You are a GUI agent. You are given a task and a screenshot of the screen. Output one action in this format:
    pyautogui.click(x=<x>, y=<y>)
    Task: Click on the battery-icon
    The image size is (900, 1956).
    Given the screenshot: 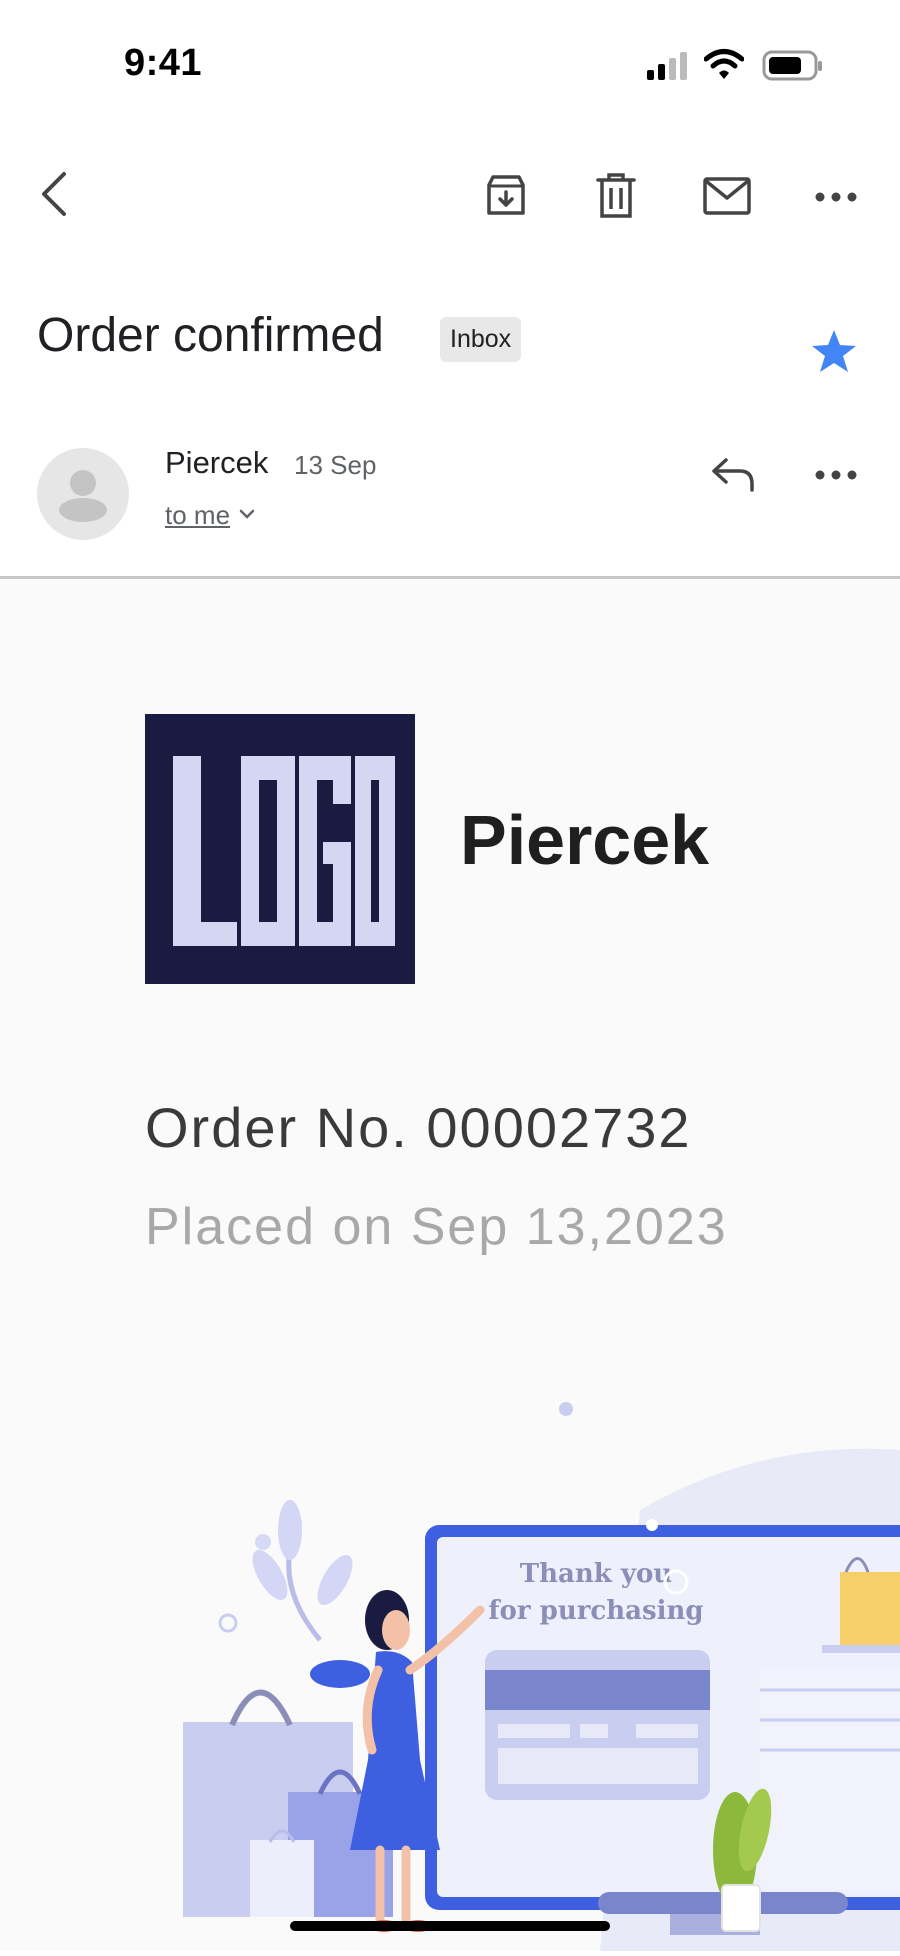 What is the action you would take?
    pyautogui.click(x=793, y=68)
    